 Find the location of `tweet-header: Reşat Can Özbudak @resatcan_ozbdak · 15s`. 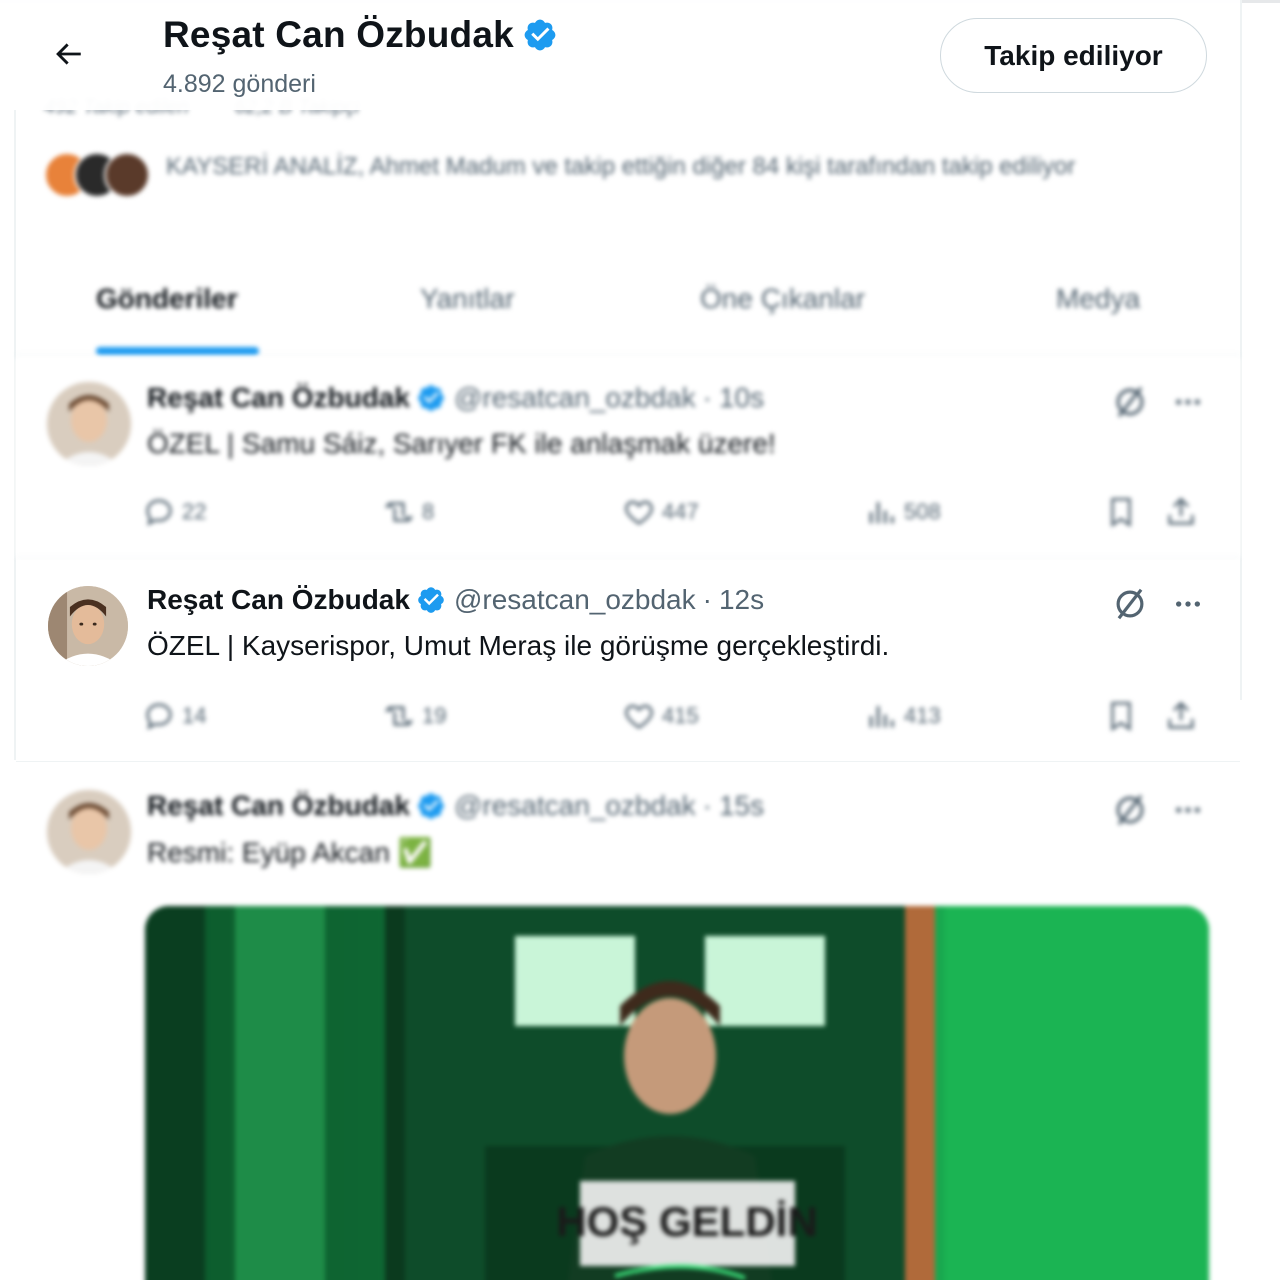

tweet-header: Reşat Can Özbudak @resatcan_ozbdak · 15s is located at coordinates (455, 806).